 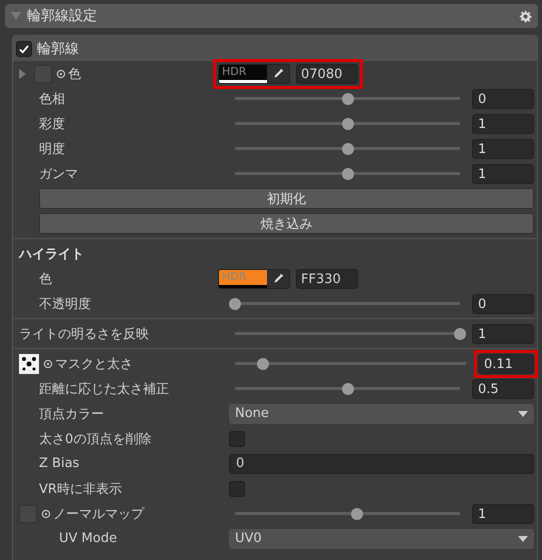 I want to click on action-button: 焼き込み, so click(x=286, y=223).